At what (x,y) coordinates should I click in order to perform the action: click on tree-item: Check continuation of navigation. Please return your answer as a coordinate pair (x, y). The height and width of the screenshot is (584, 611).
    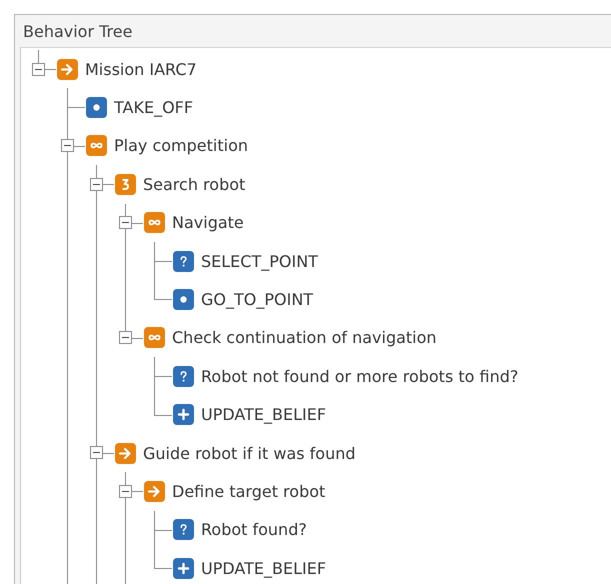
    Looking at the image, I should click on (304, 338).